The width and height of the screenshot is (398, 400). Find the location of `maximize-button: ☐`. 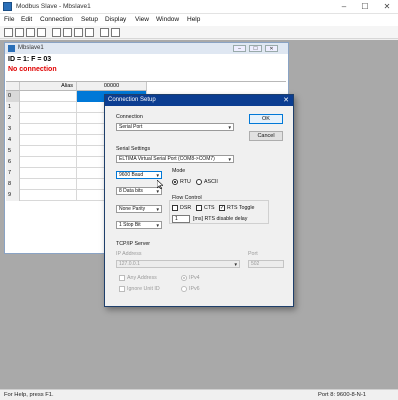

maximize-button: ☐ is located at coordinates (365, 6).